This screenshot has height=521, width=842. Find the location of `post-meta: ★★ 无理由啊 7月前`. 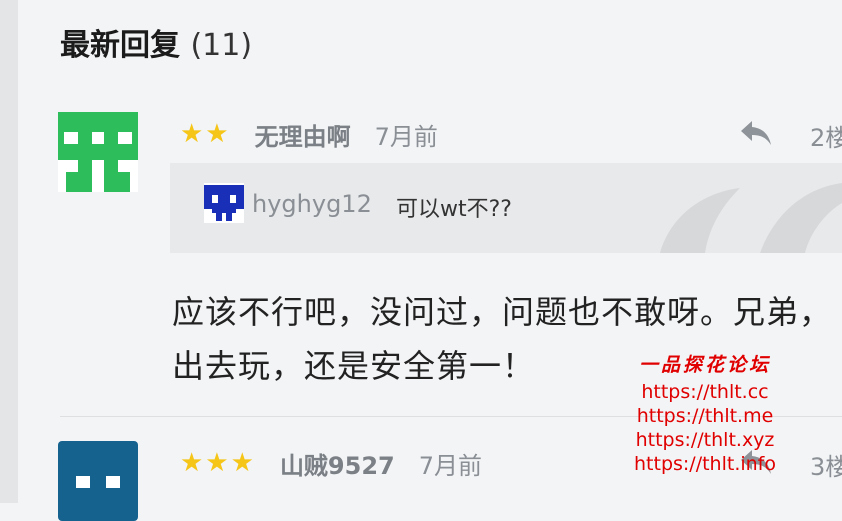

post-meta: ★★ 无理由啊 7月前 is located at coordinates (309, 134).